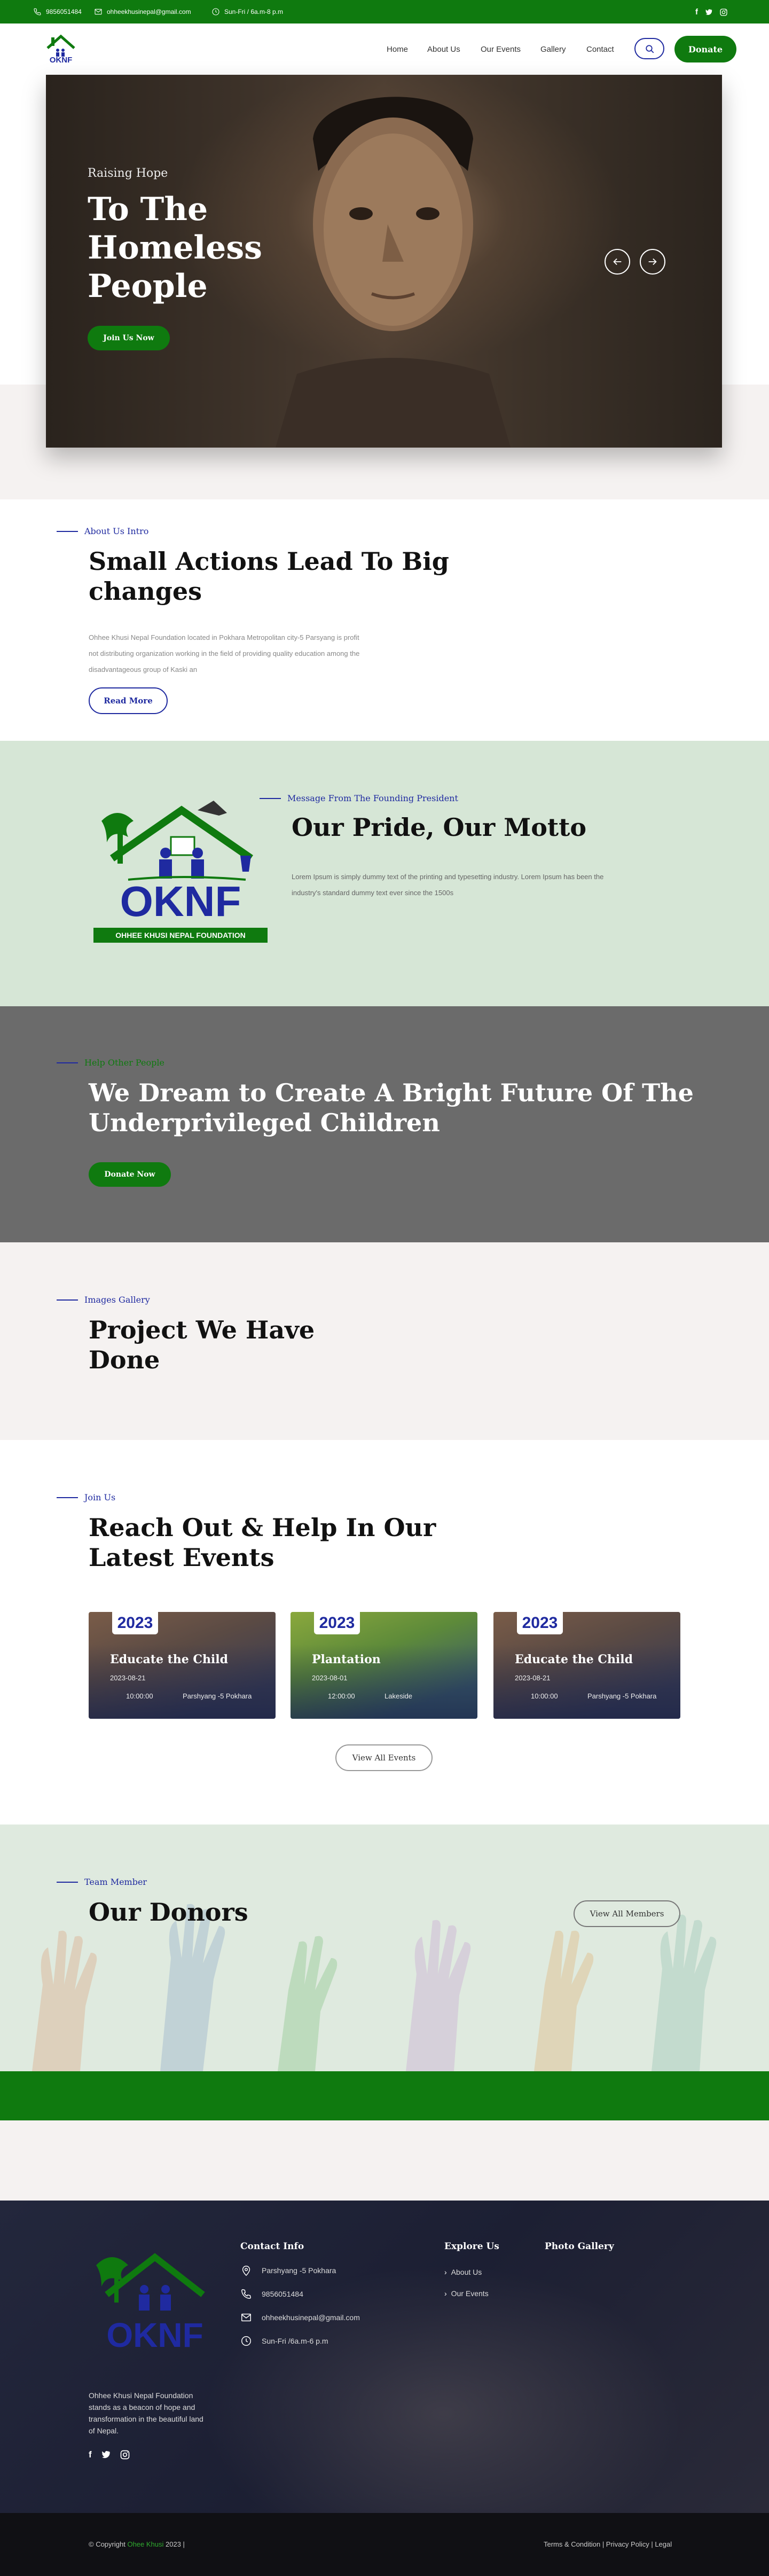 Image resolution: width=769 pixels, height=2576 pixels. Describe the element at coordinates (574, 1659) in the screenshot. I see `event-title: Educate the Child` at that location.